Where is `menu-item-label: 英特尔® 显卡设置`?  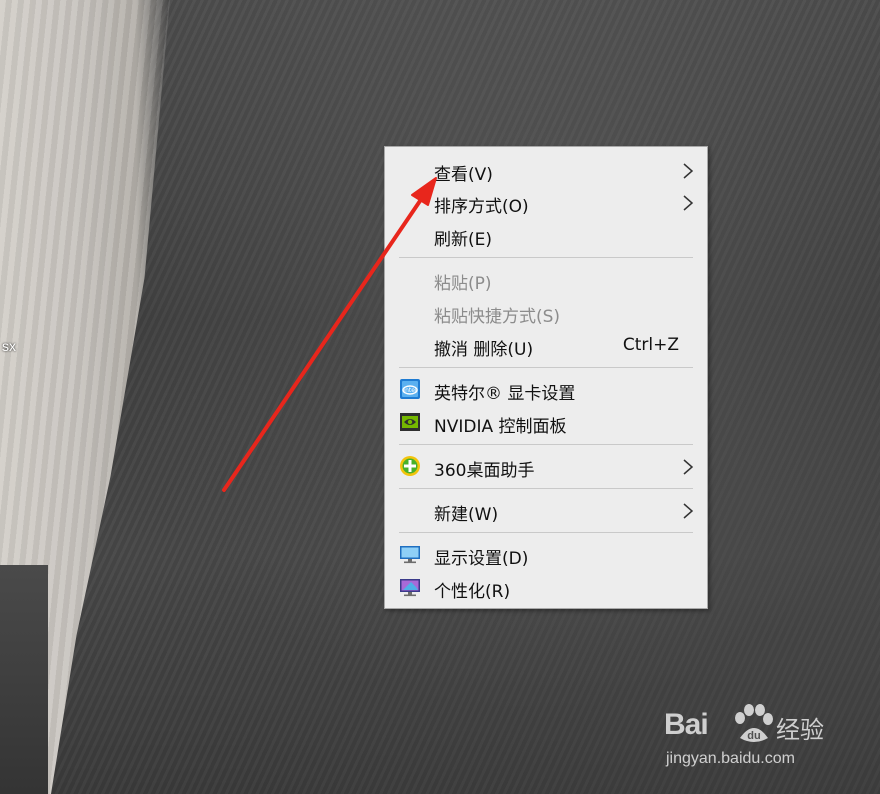 menu-item-label: 英特尔® 显卡设置 is located at coordinates (505, 394).